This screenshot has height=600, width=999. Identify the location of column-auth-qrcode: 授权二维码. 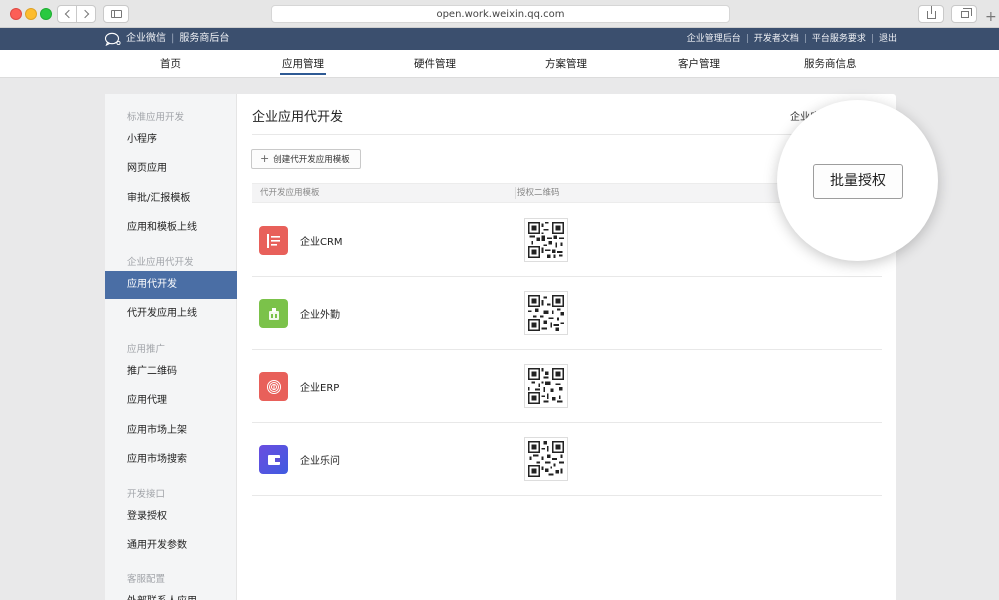
(538, 193).